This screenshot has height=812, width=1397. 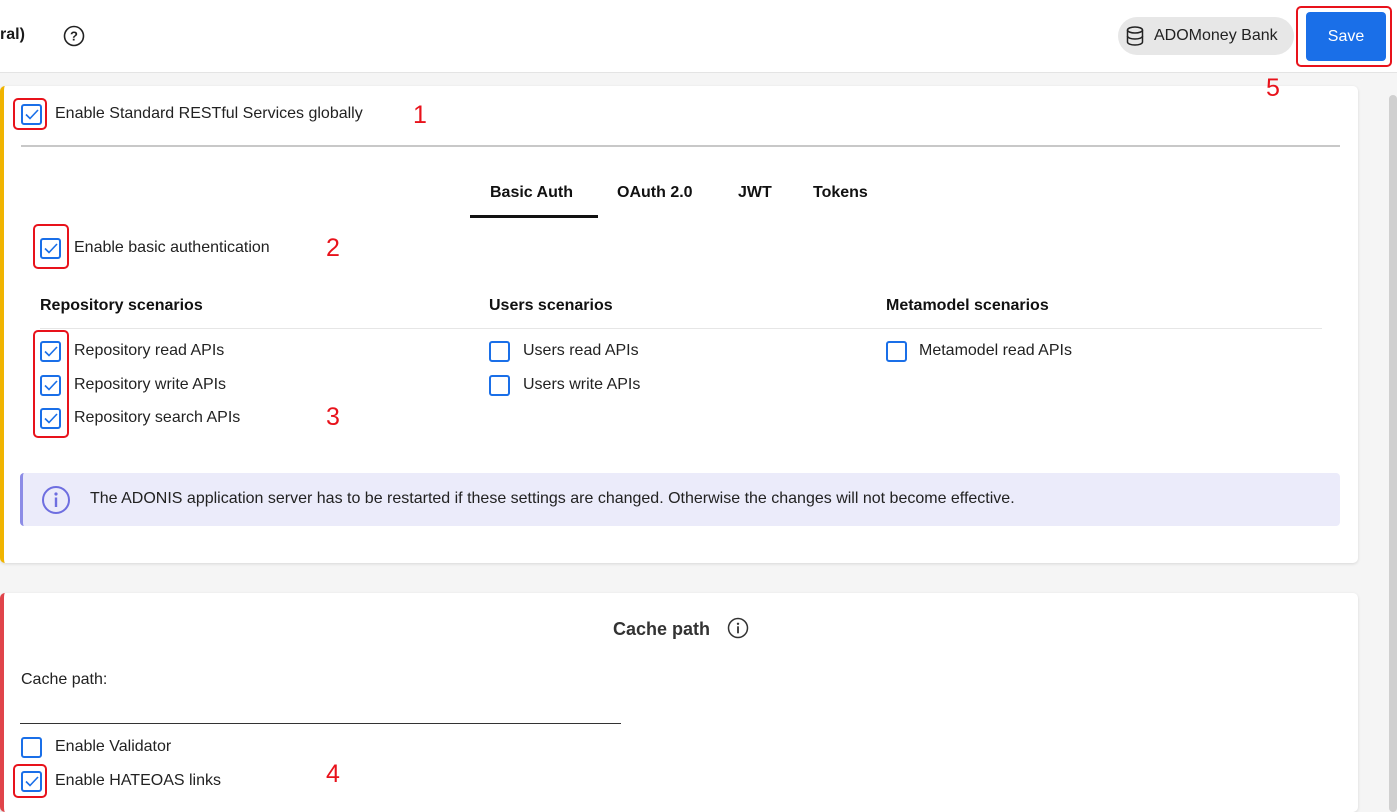 What do you see at coordinates (534, 216) in the screenshot?
I see `active-tab-indicator` at bounding box center [534, 216].